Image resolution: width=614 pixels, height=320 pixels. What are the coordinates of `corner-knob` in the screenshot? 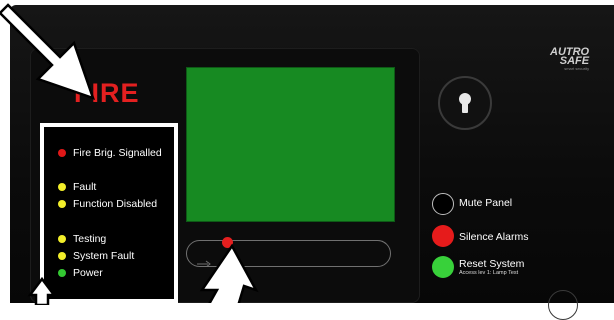 It's located at (563, 305).